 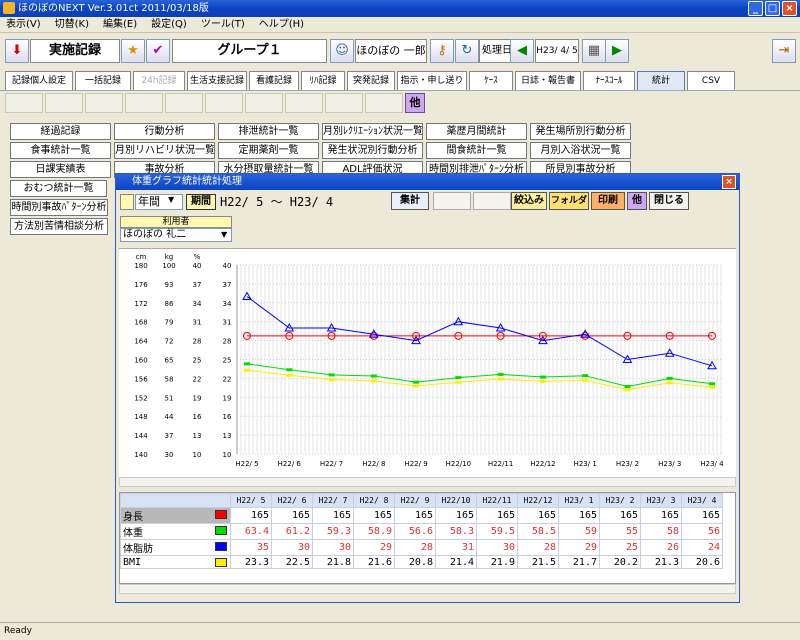 I want to click on tab-6: 突発記録, so click(x=371, y=81).